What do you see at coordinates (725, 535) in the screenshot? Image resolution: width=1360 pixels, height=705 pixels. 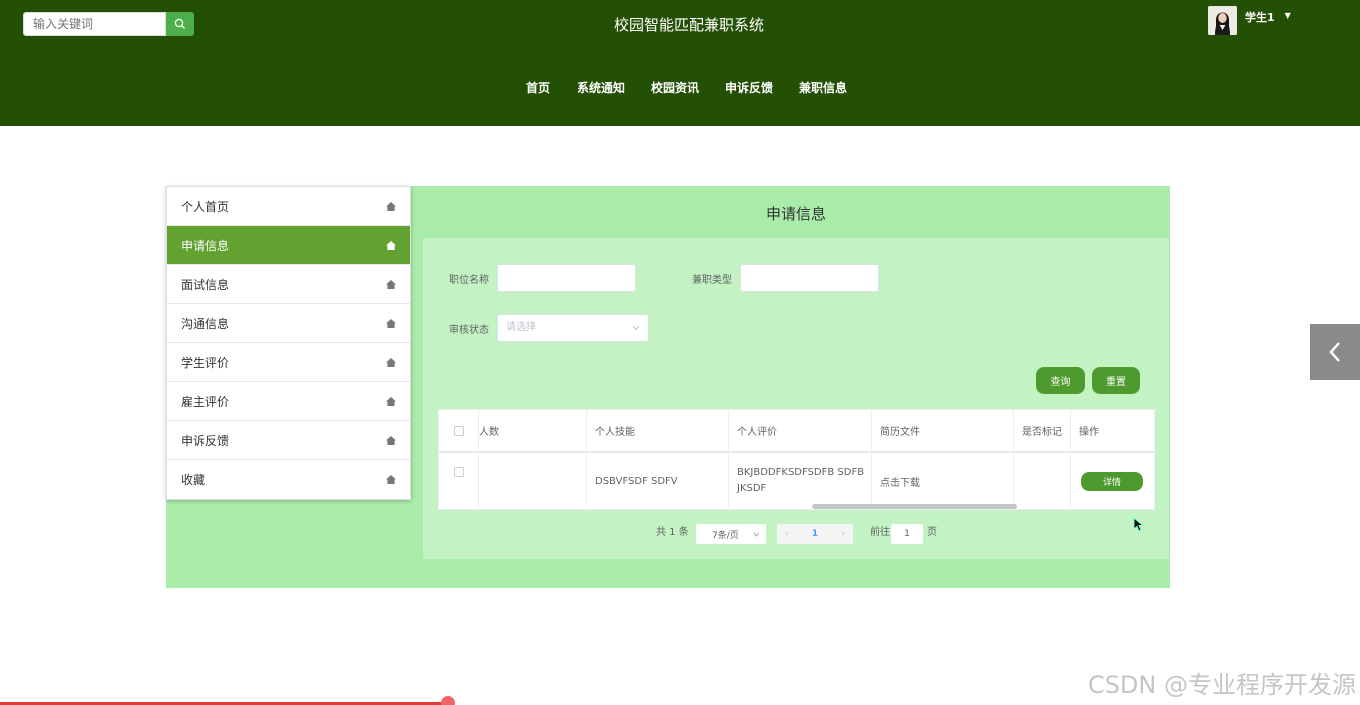 I see `page-size-value: 7条/页` at bounding box center [725, 535].